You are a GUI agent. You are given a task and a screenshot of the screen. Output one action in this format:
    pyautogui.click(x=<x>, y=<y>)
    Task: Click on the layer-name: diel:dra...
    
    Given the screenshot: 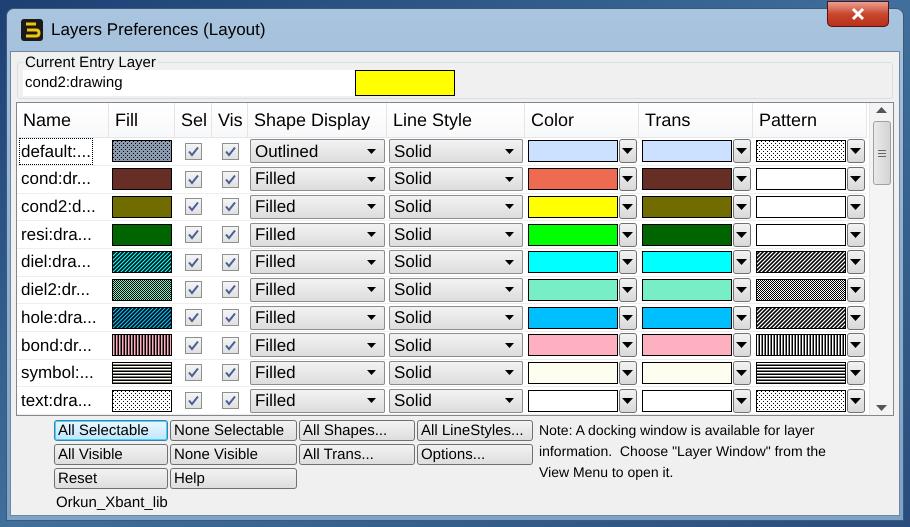 What is the action you would take?
    pyautogui.click(x=56, y=262)
    